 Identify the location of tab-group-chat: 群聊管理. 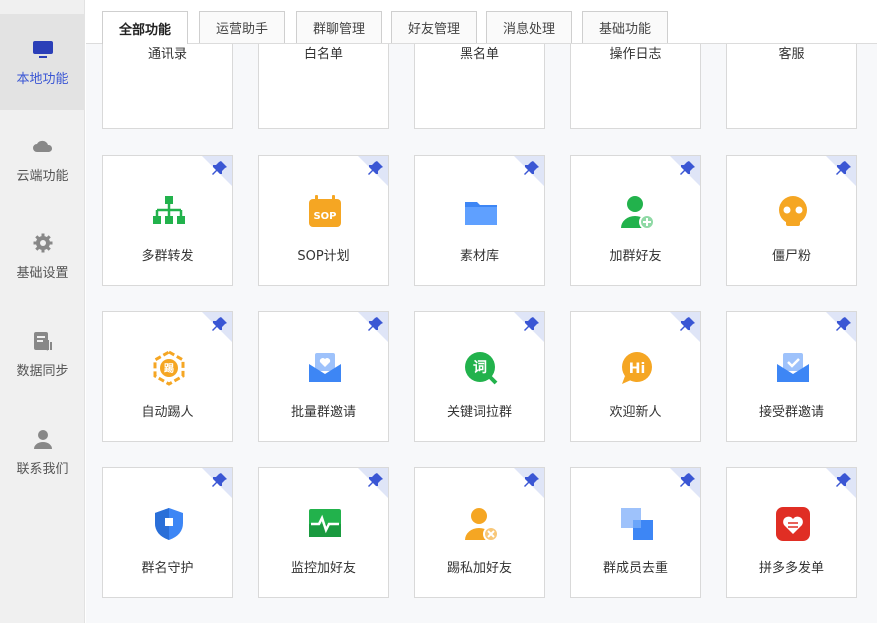
(339, 27).